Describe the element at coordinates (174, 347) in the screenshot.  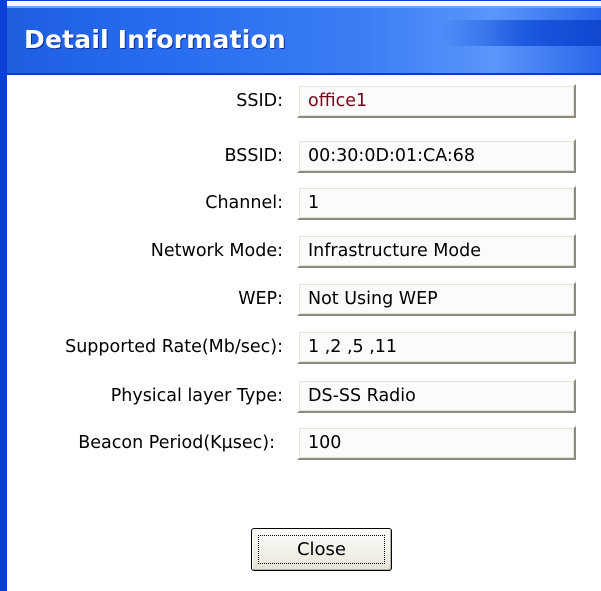
I see `supported-rate-label: Supported Rate(Mb/sec):` at that location.